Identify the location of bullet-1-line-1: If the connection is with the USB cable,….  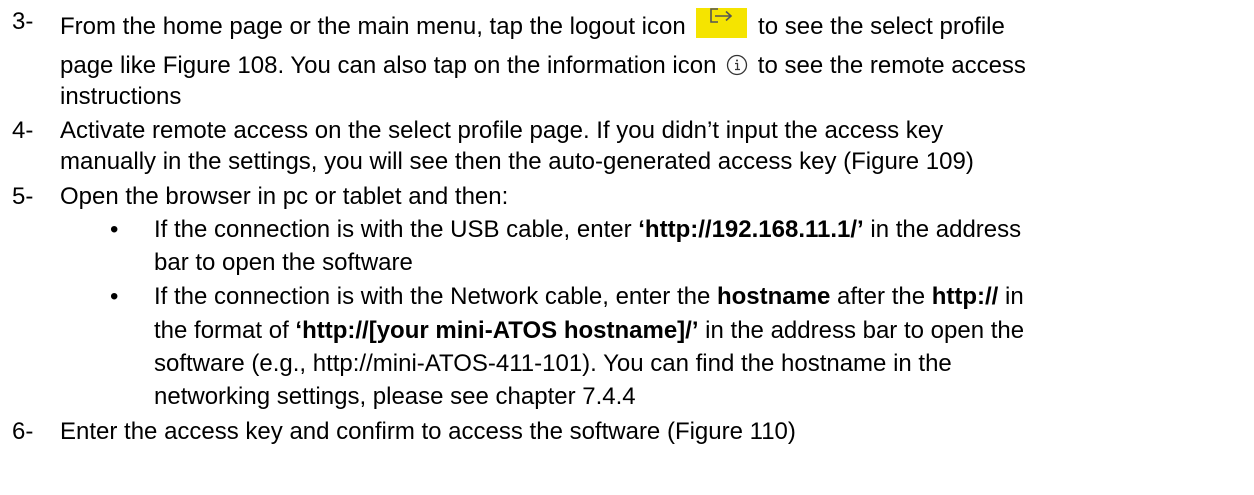
(588, 229).